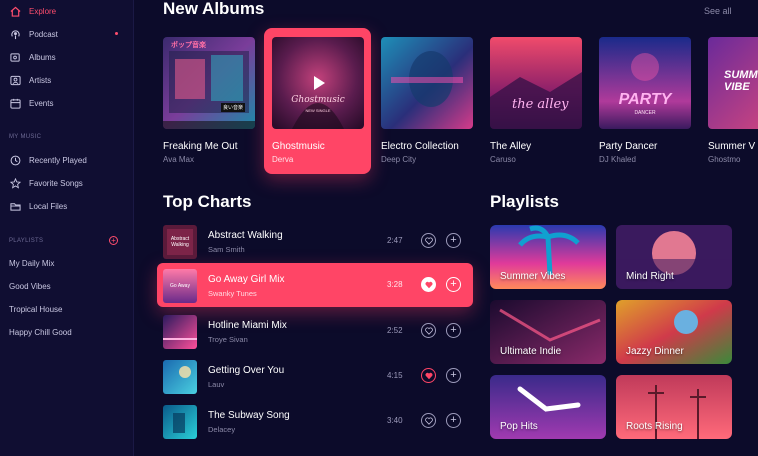 The image size is (758, 456). I want to click on album-title: The Alley, so click(511, 146).